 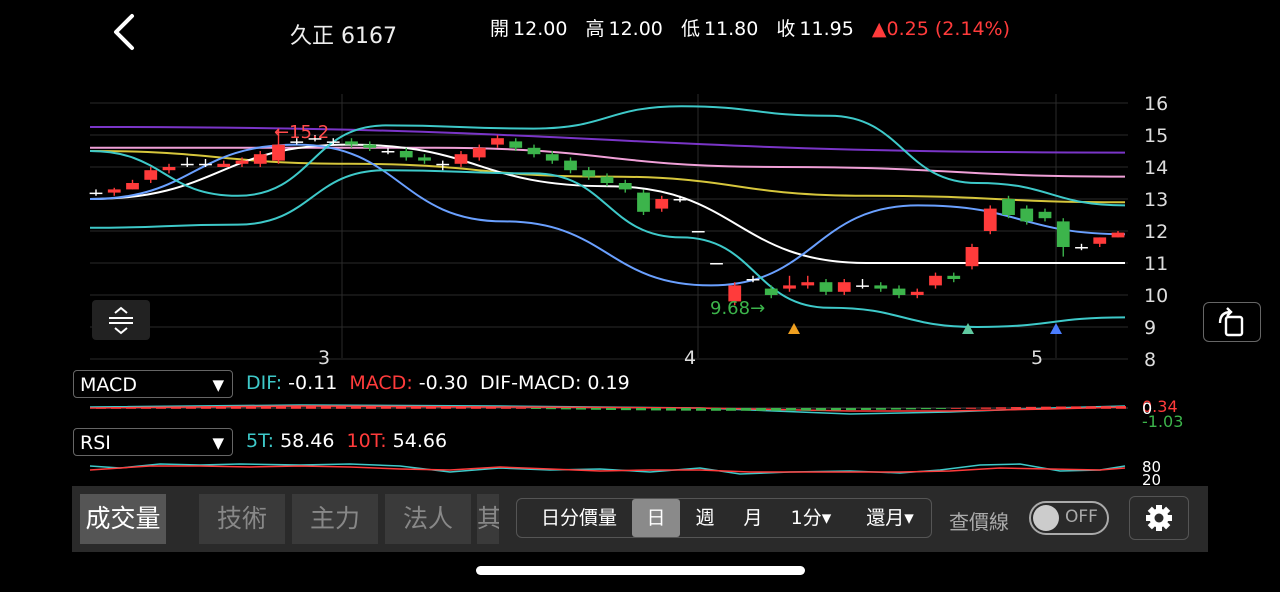 What do you see at coordinates (1159, 518) in the screenshot?
I see `settings-button` at bounding box center [1159, 518].